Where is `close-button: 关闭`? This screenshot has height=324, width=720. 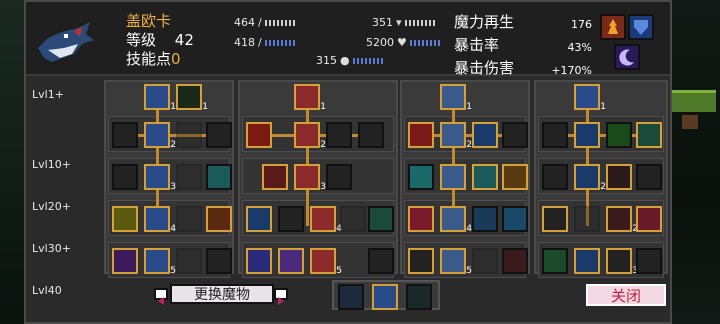 close-button: 关闭 is located at coordinates (626, 295).